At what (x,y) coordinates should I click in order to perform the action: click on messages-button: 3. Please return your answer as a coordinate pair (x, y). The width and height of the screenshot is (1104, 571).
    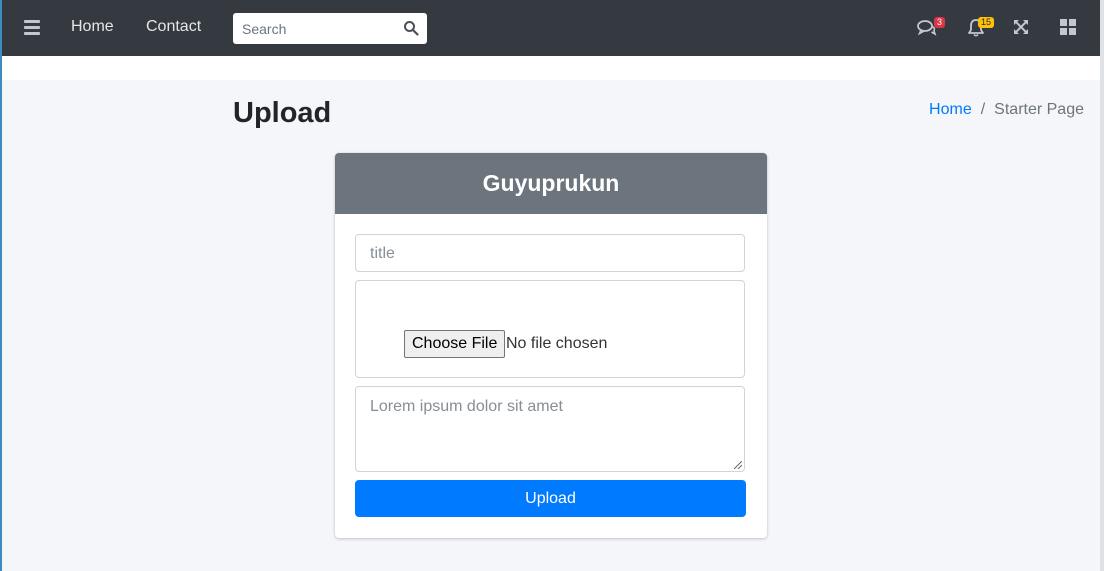
    Looking at the image, I should click on (931, 28).